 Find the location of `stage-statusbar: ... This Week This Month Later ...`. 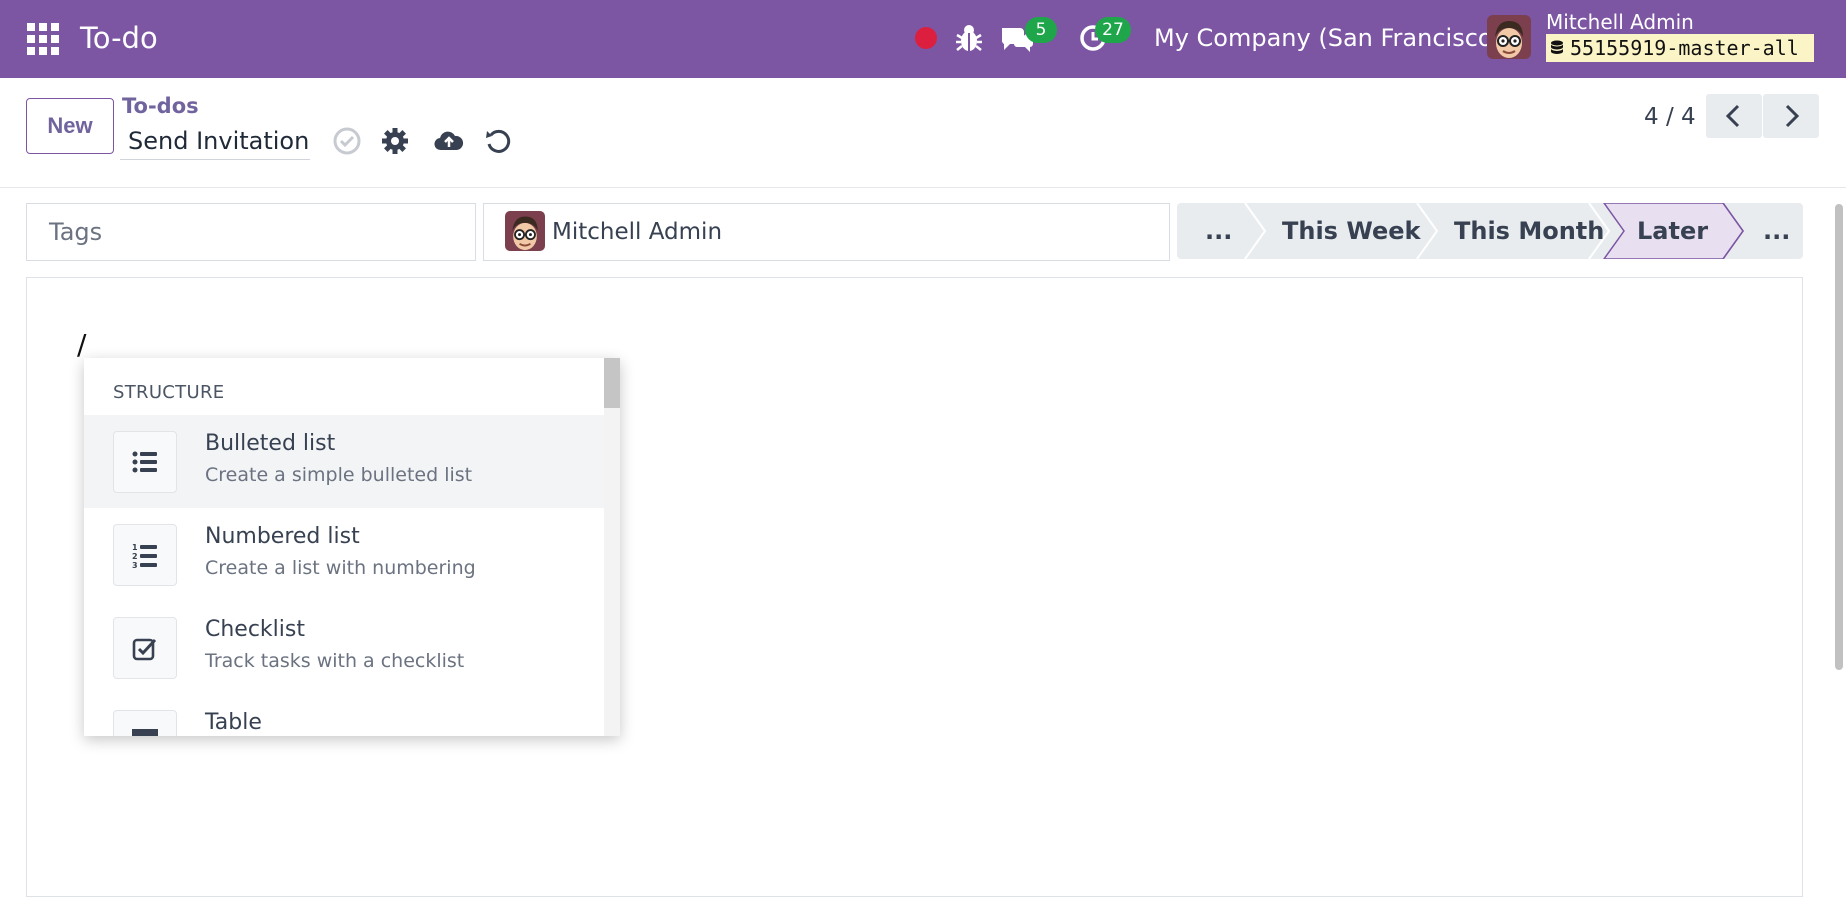

stage-statusbar: ... This Week This Month Later ... is located at coordinates (1490, 231).